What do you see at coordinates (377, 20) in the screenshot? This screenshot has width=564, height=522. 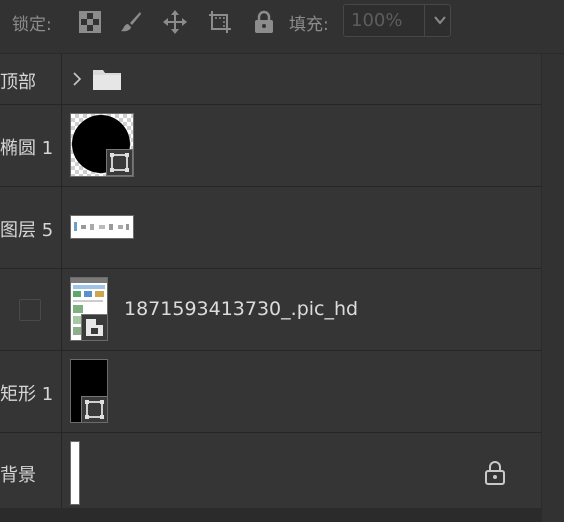 I see `fill-value: 100%` at bounding box center [377, 20].